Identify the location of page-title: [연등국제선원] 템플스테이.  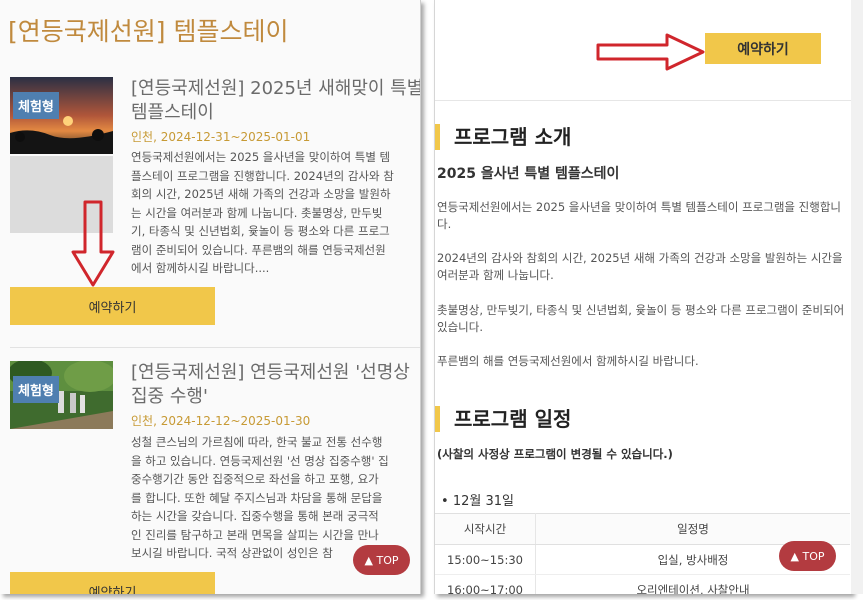
(148, 31).